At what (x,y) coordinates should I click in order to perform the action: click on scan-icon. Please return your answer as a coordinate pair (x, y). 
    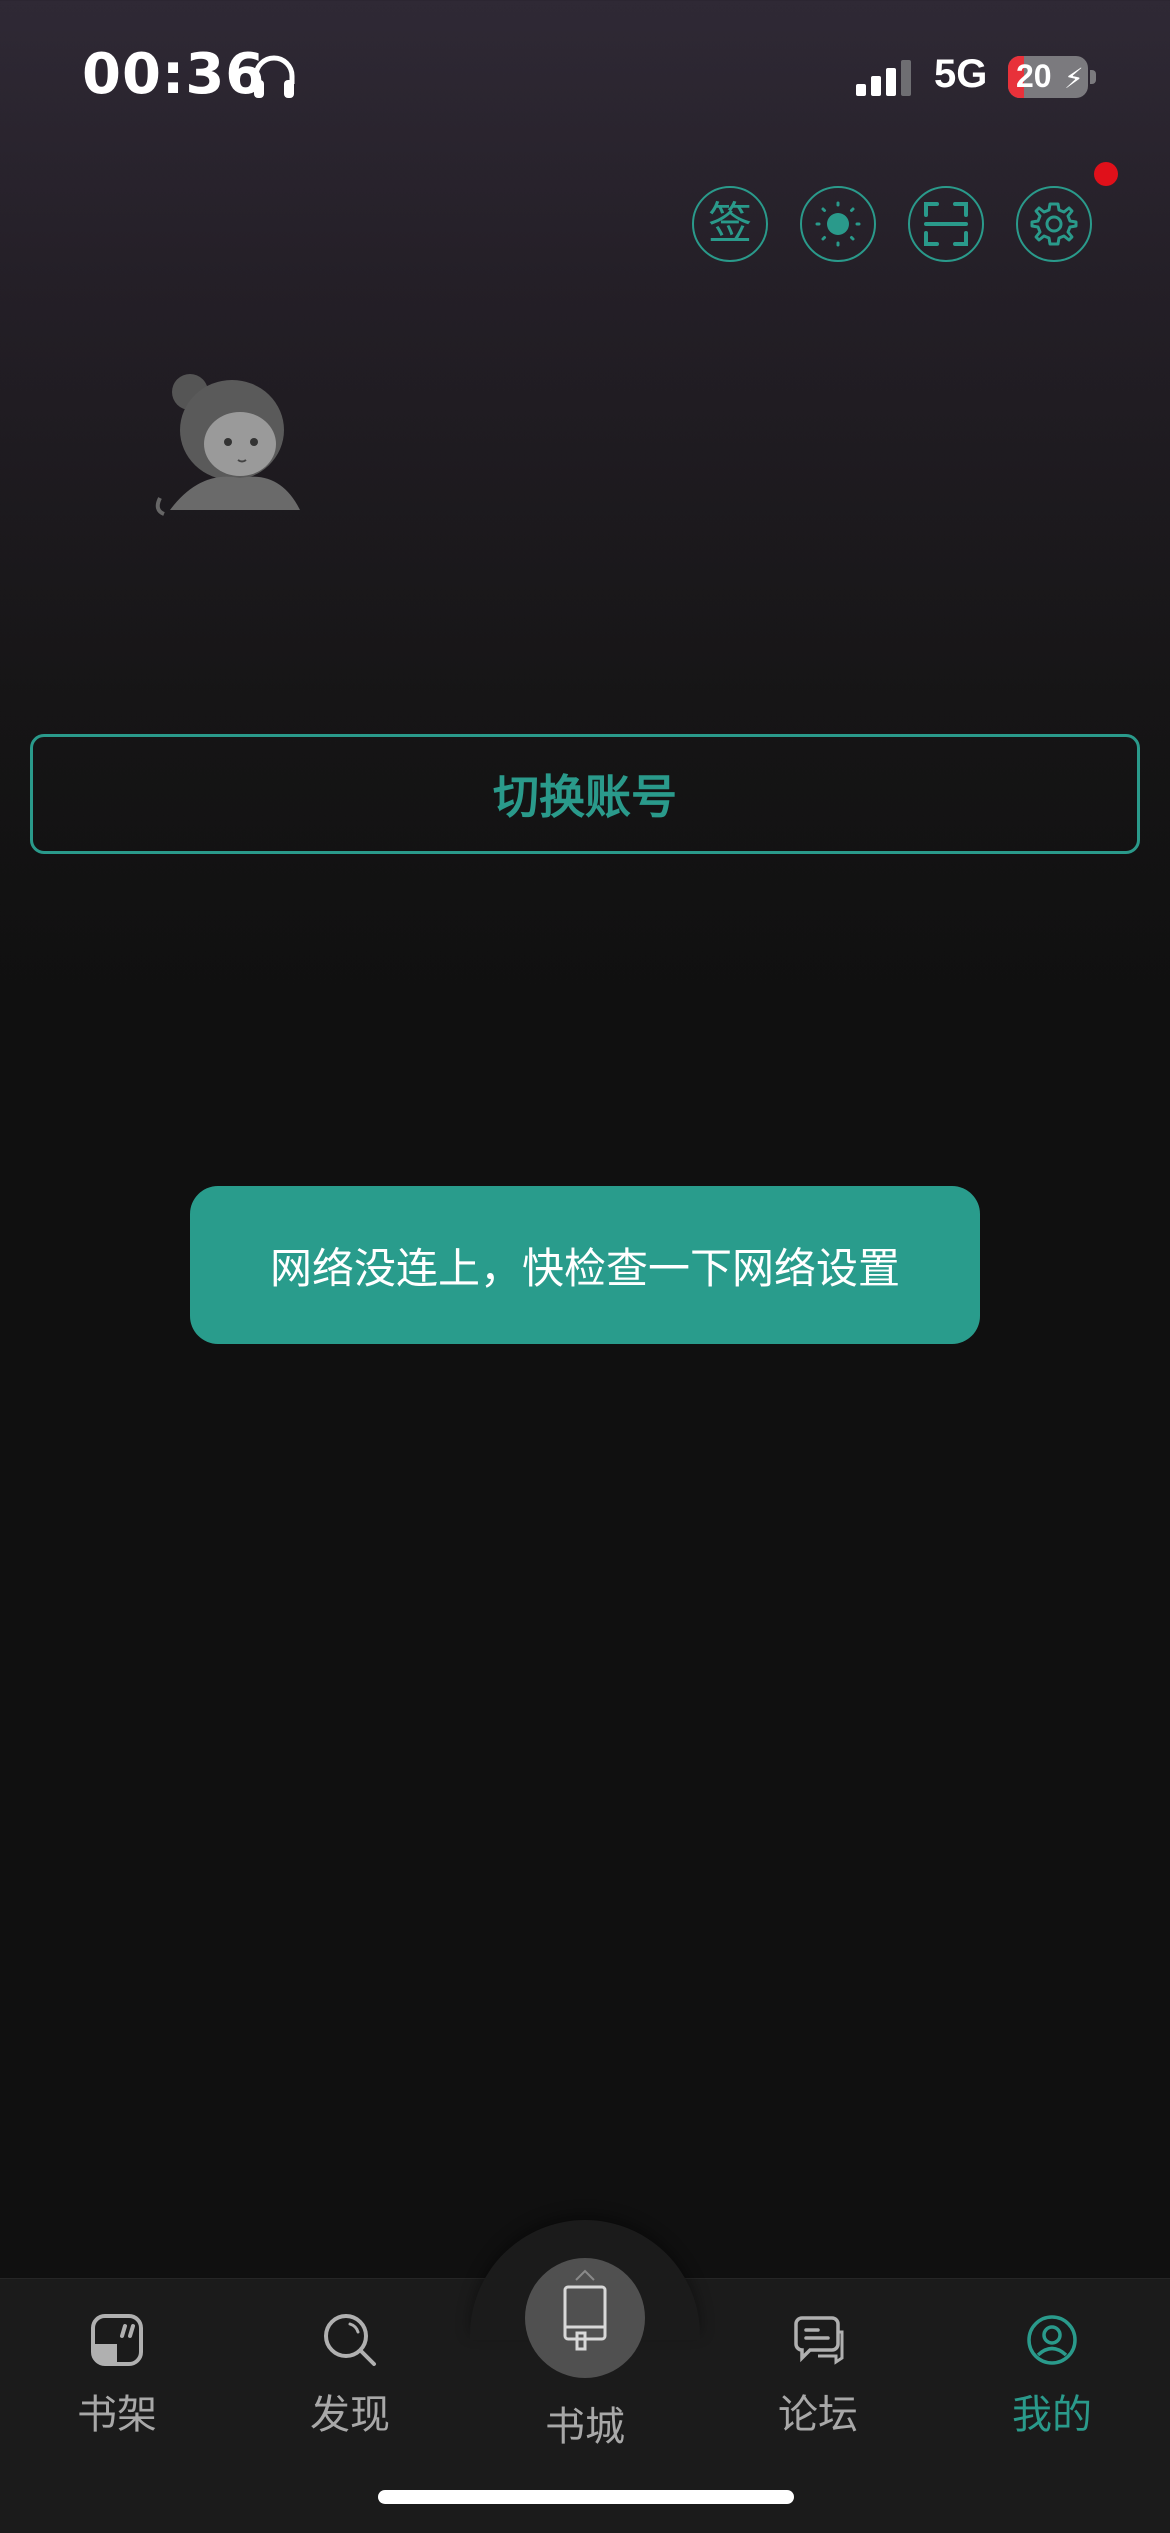
    Looking at the image, I should click on (946, 224).